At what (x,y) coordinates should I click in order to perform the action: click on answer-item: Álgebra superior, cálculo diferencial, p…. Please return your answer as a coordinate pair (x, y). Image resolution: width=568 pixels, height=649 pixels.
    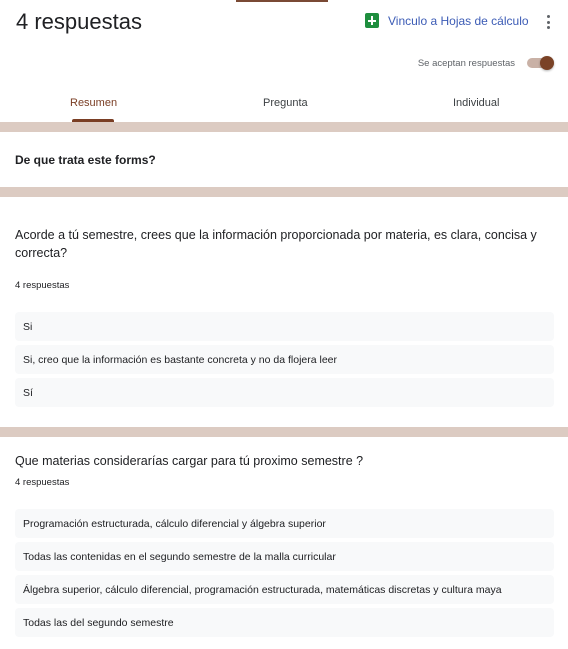
    Looking at the image, I should click on (284, 589).